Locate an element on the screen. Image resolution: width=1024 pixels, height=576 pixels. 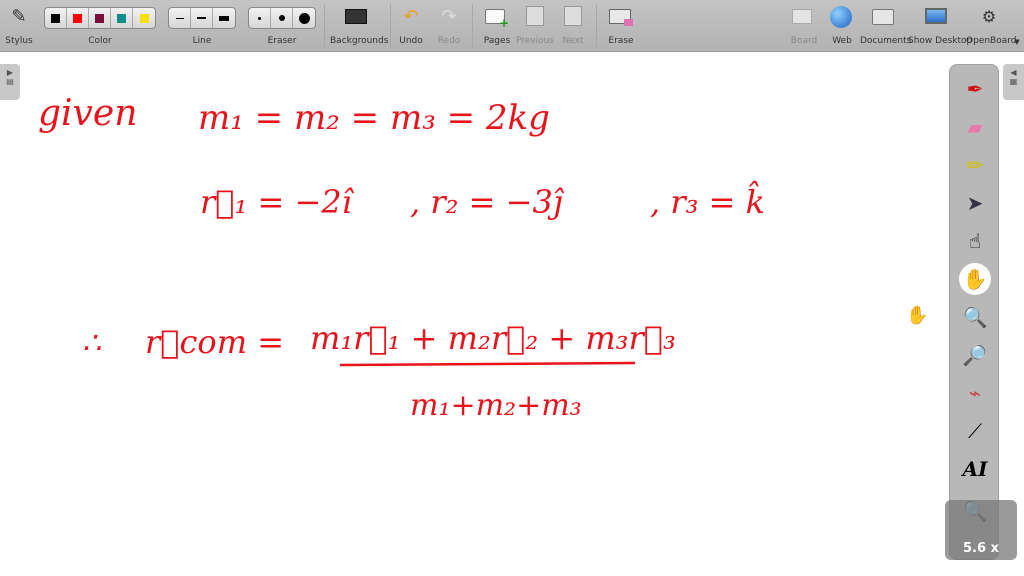
zoom-out-icon: 🔎 is located at coordinates (975, 355).